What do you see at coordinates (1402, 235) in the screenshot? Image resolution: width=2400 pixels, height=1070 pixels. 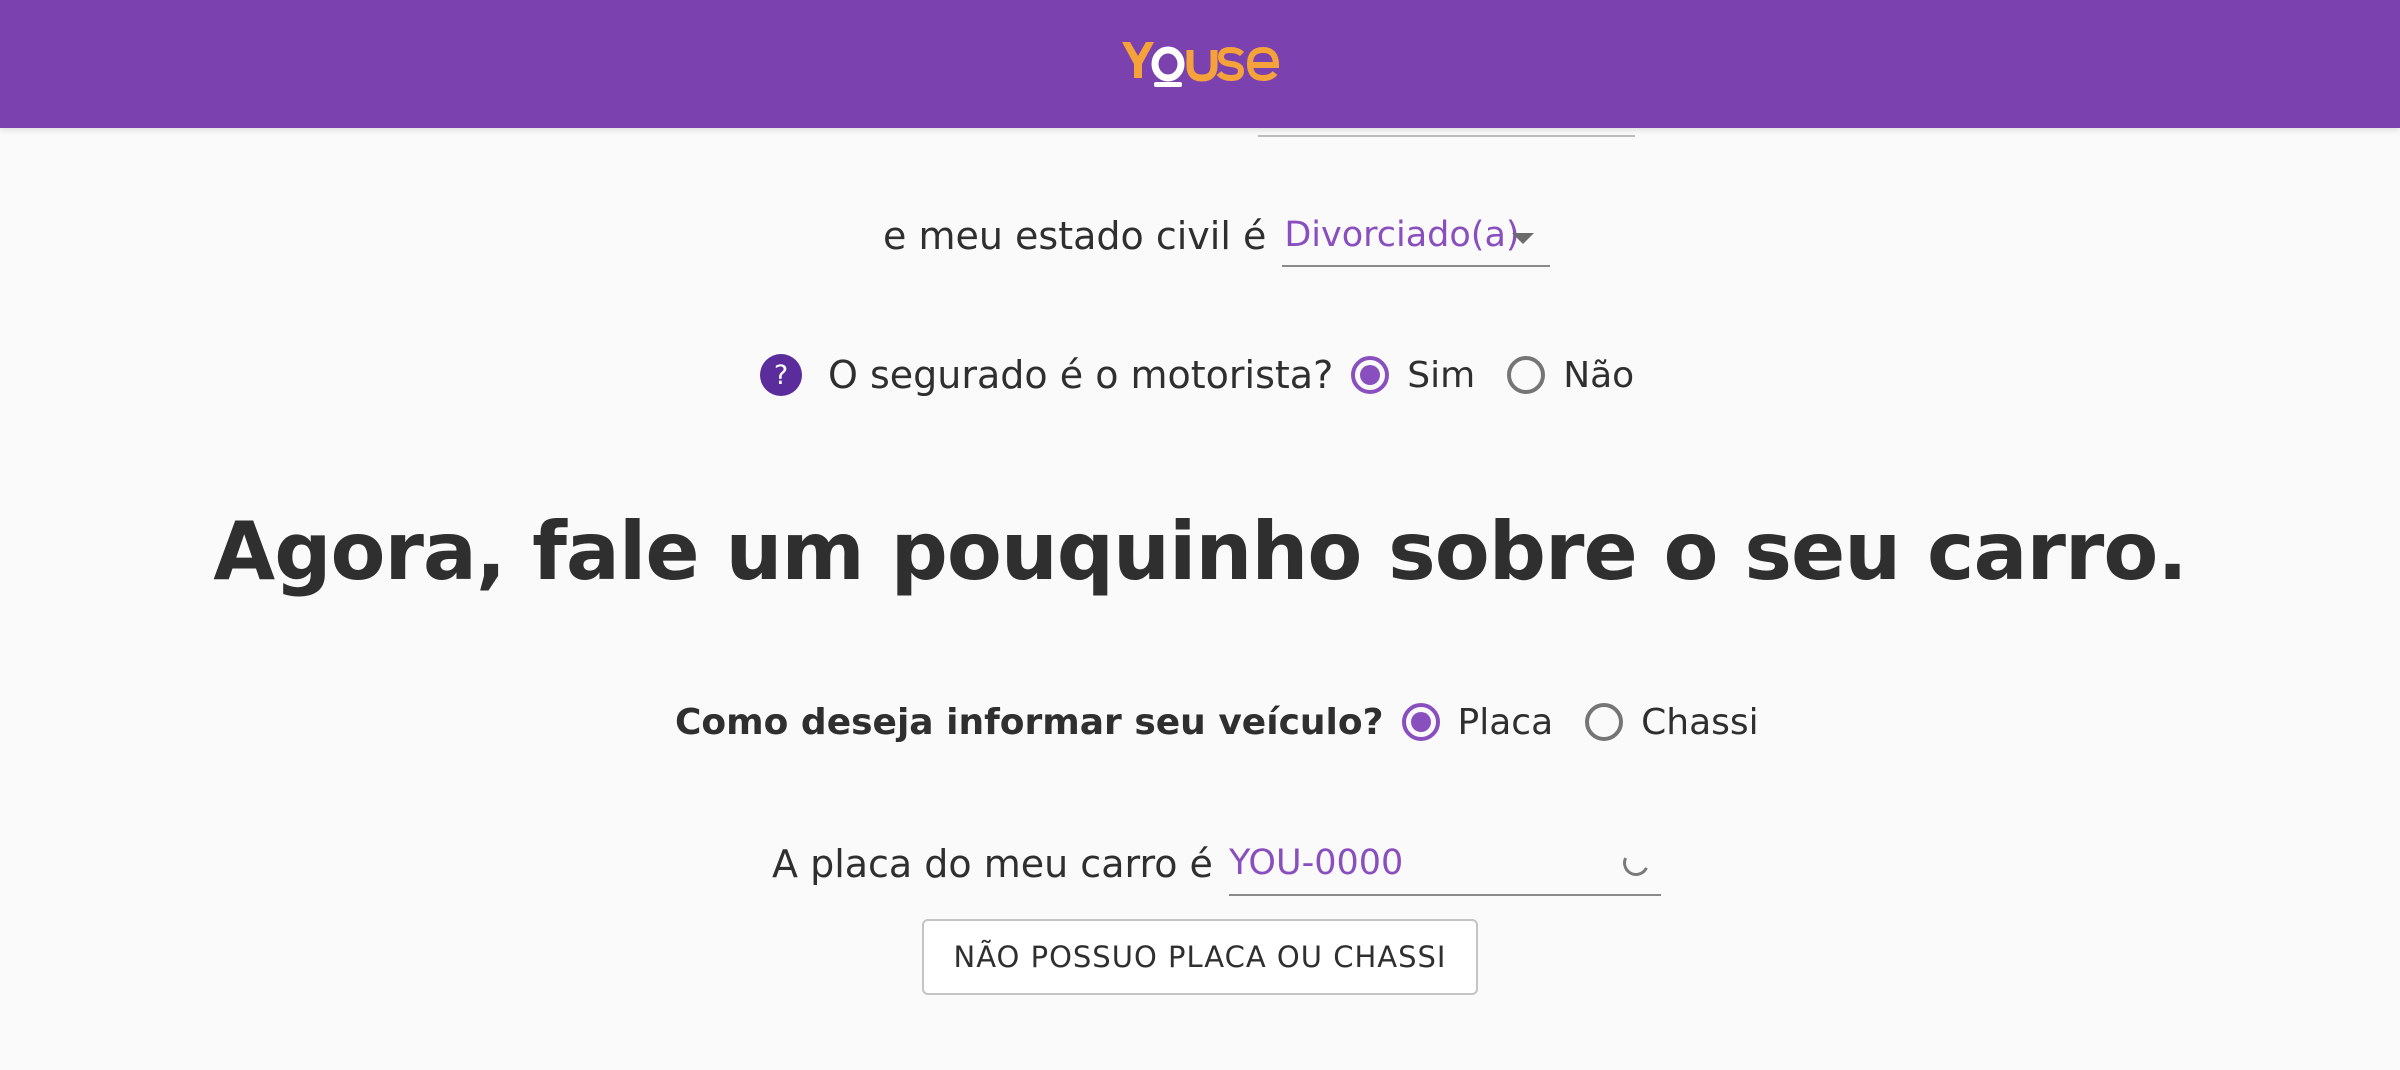 I see `civil-status-value: Divorciado(a)` at bounding box center [1402, 235].